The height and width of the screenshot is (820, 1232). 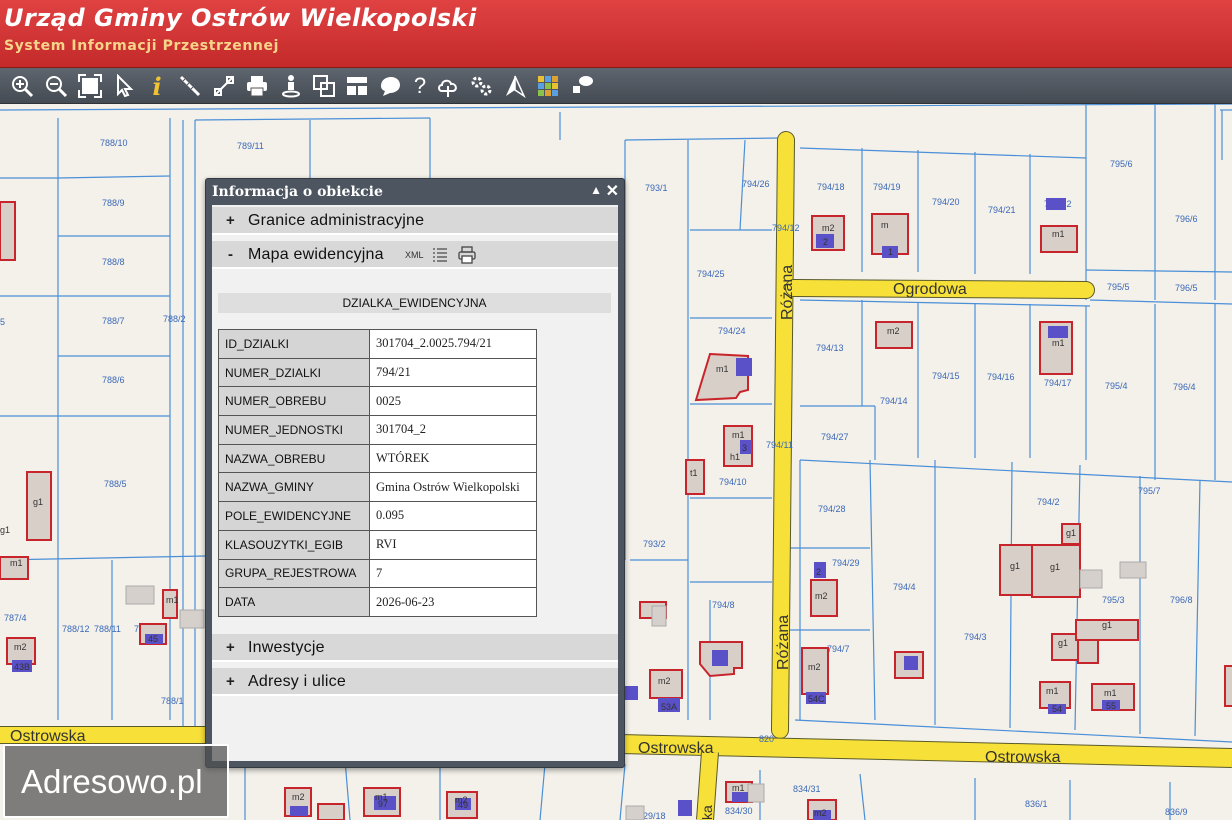 What do you see at coordinates (786, 228) in the screenshot?
I see `svg-text: 794/12` at bounding box center [786, 228].